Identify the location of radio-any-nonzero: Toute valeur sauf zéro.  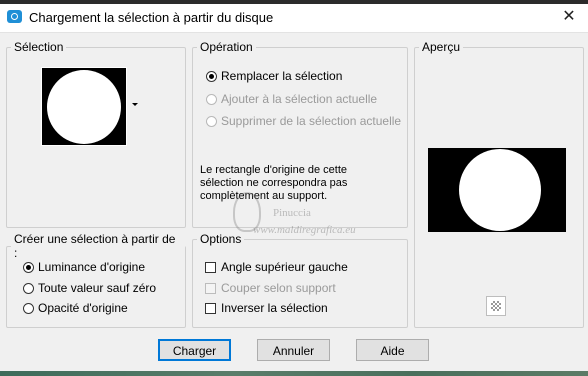
(89, 288).